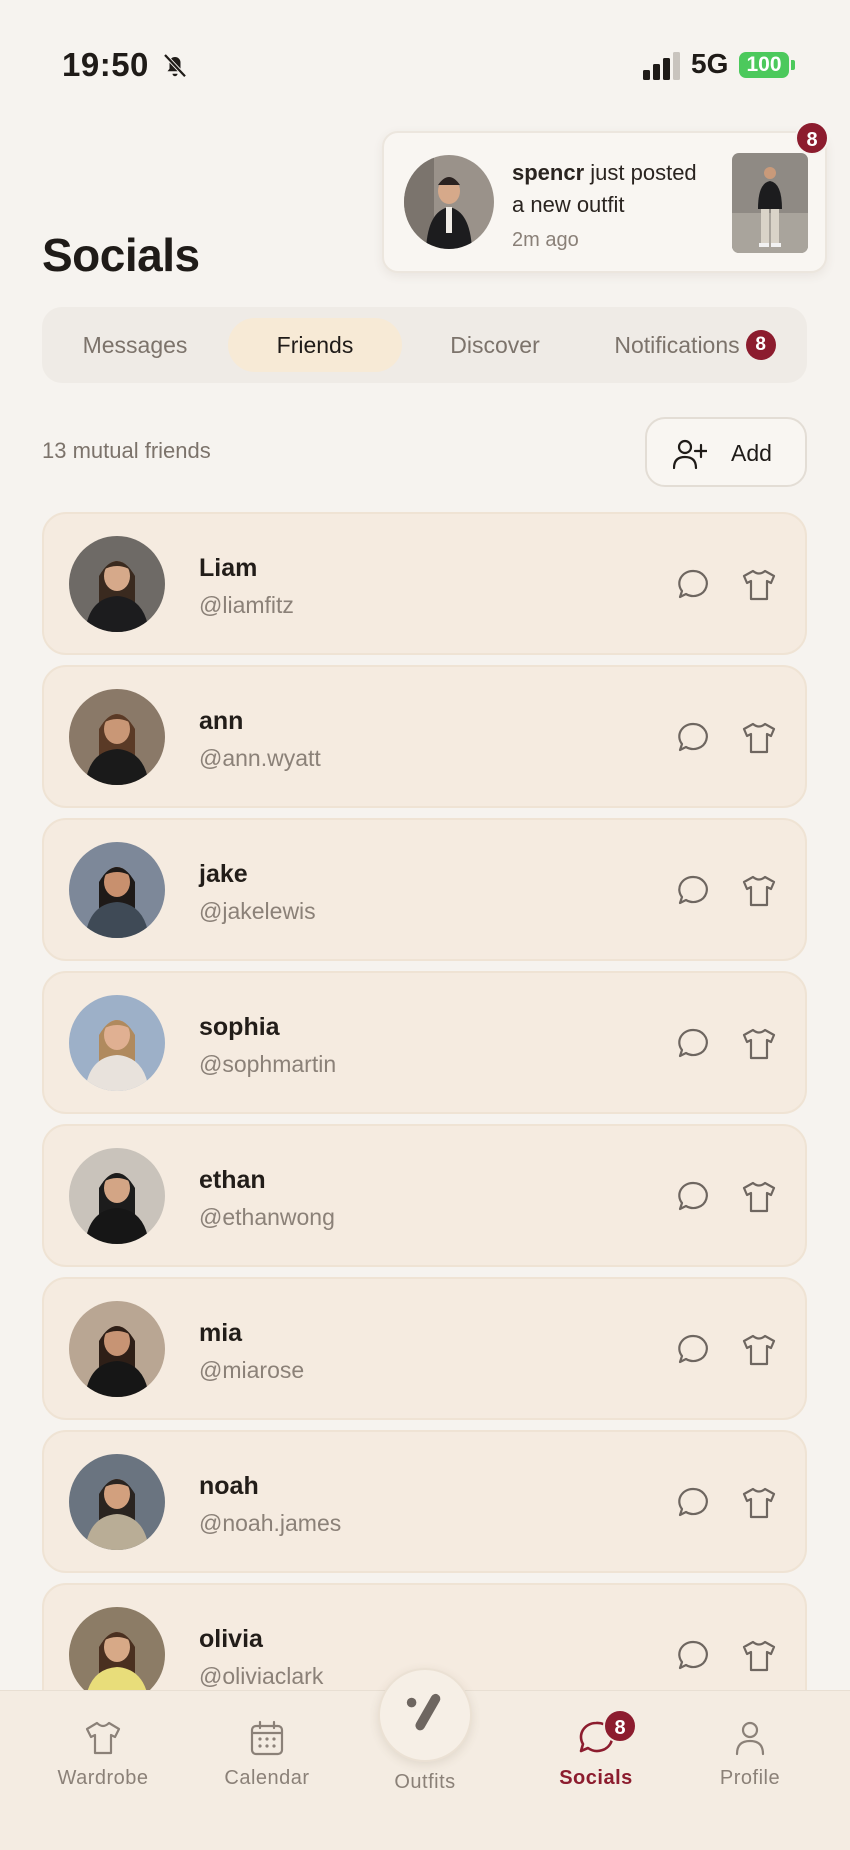 Image resolution: width=850 pixels, height=1850 pixels. What do you see at coordinates (229, 1486) in the screenshot?
I see `friend-name: noah` at bounding box center [229, 1486].